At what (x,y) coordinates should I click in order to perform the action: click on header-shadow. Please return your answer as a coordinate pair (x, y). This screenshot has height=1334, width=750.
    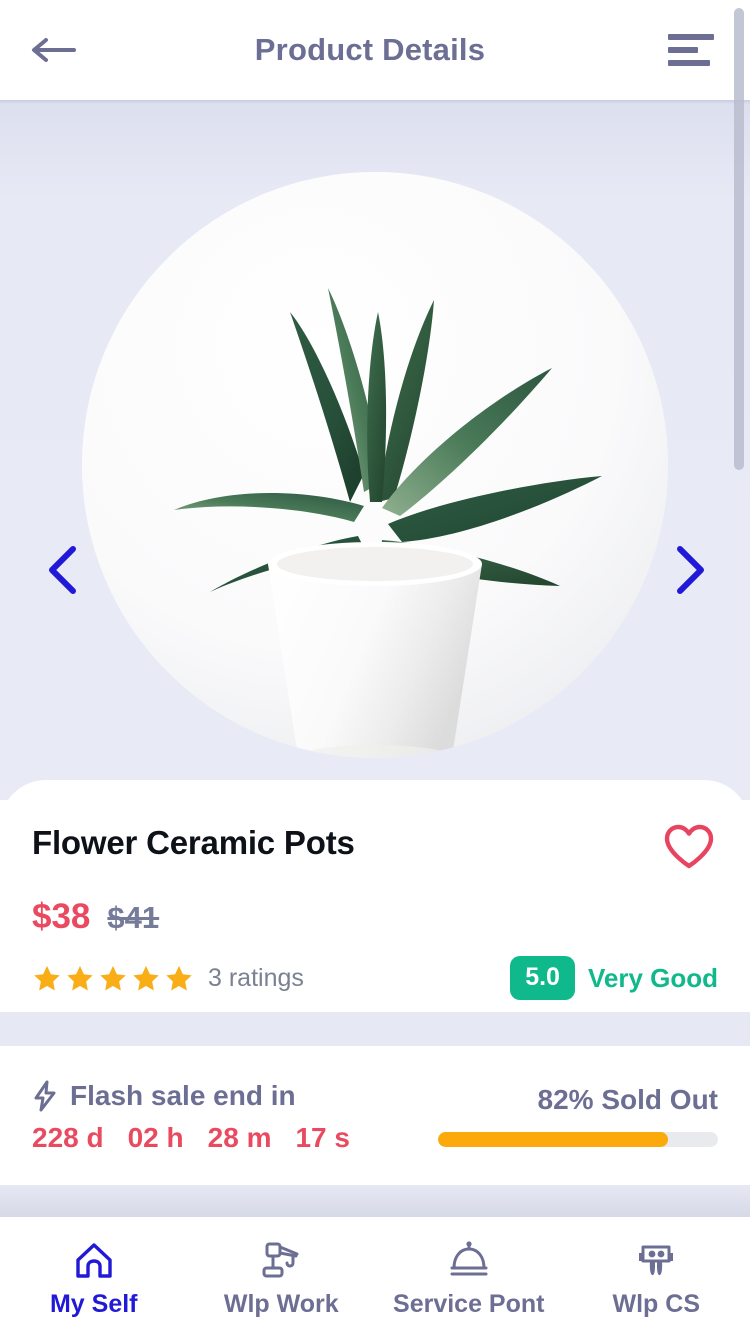
    Looking at the image, I should click on (375, 102).